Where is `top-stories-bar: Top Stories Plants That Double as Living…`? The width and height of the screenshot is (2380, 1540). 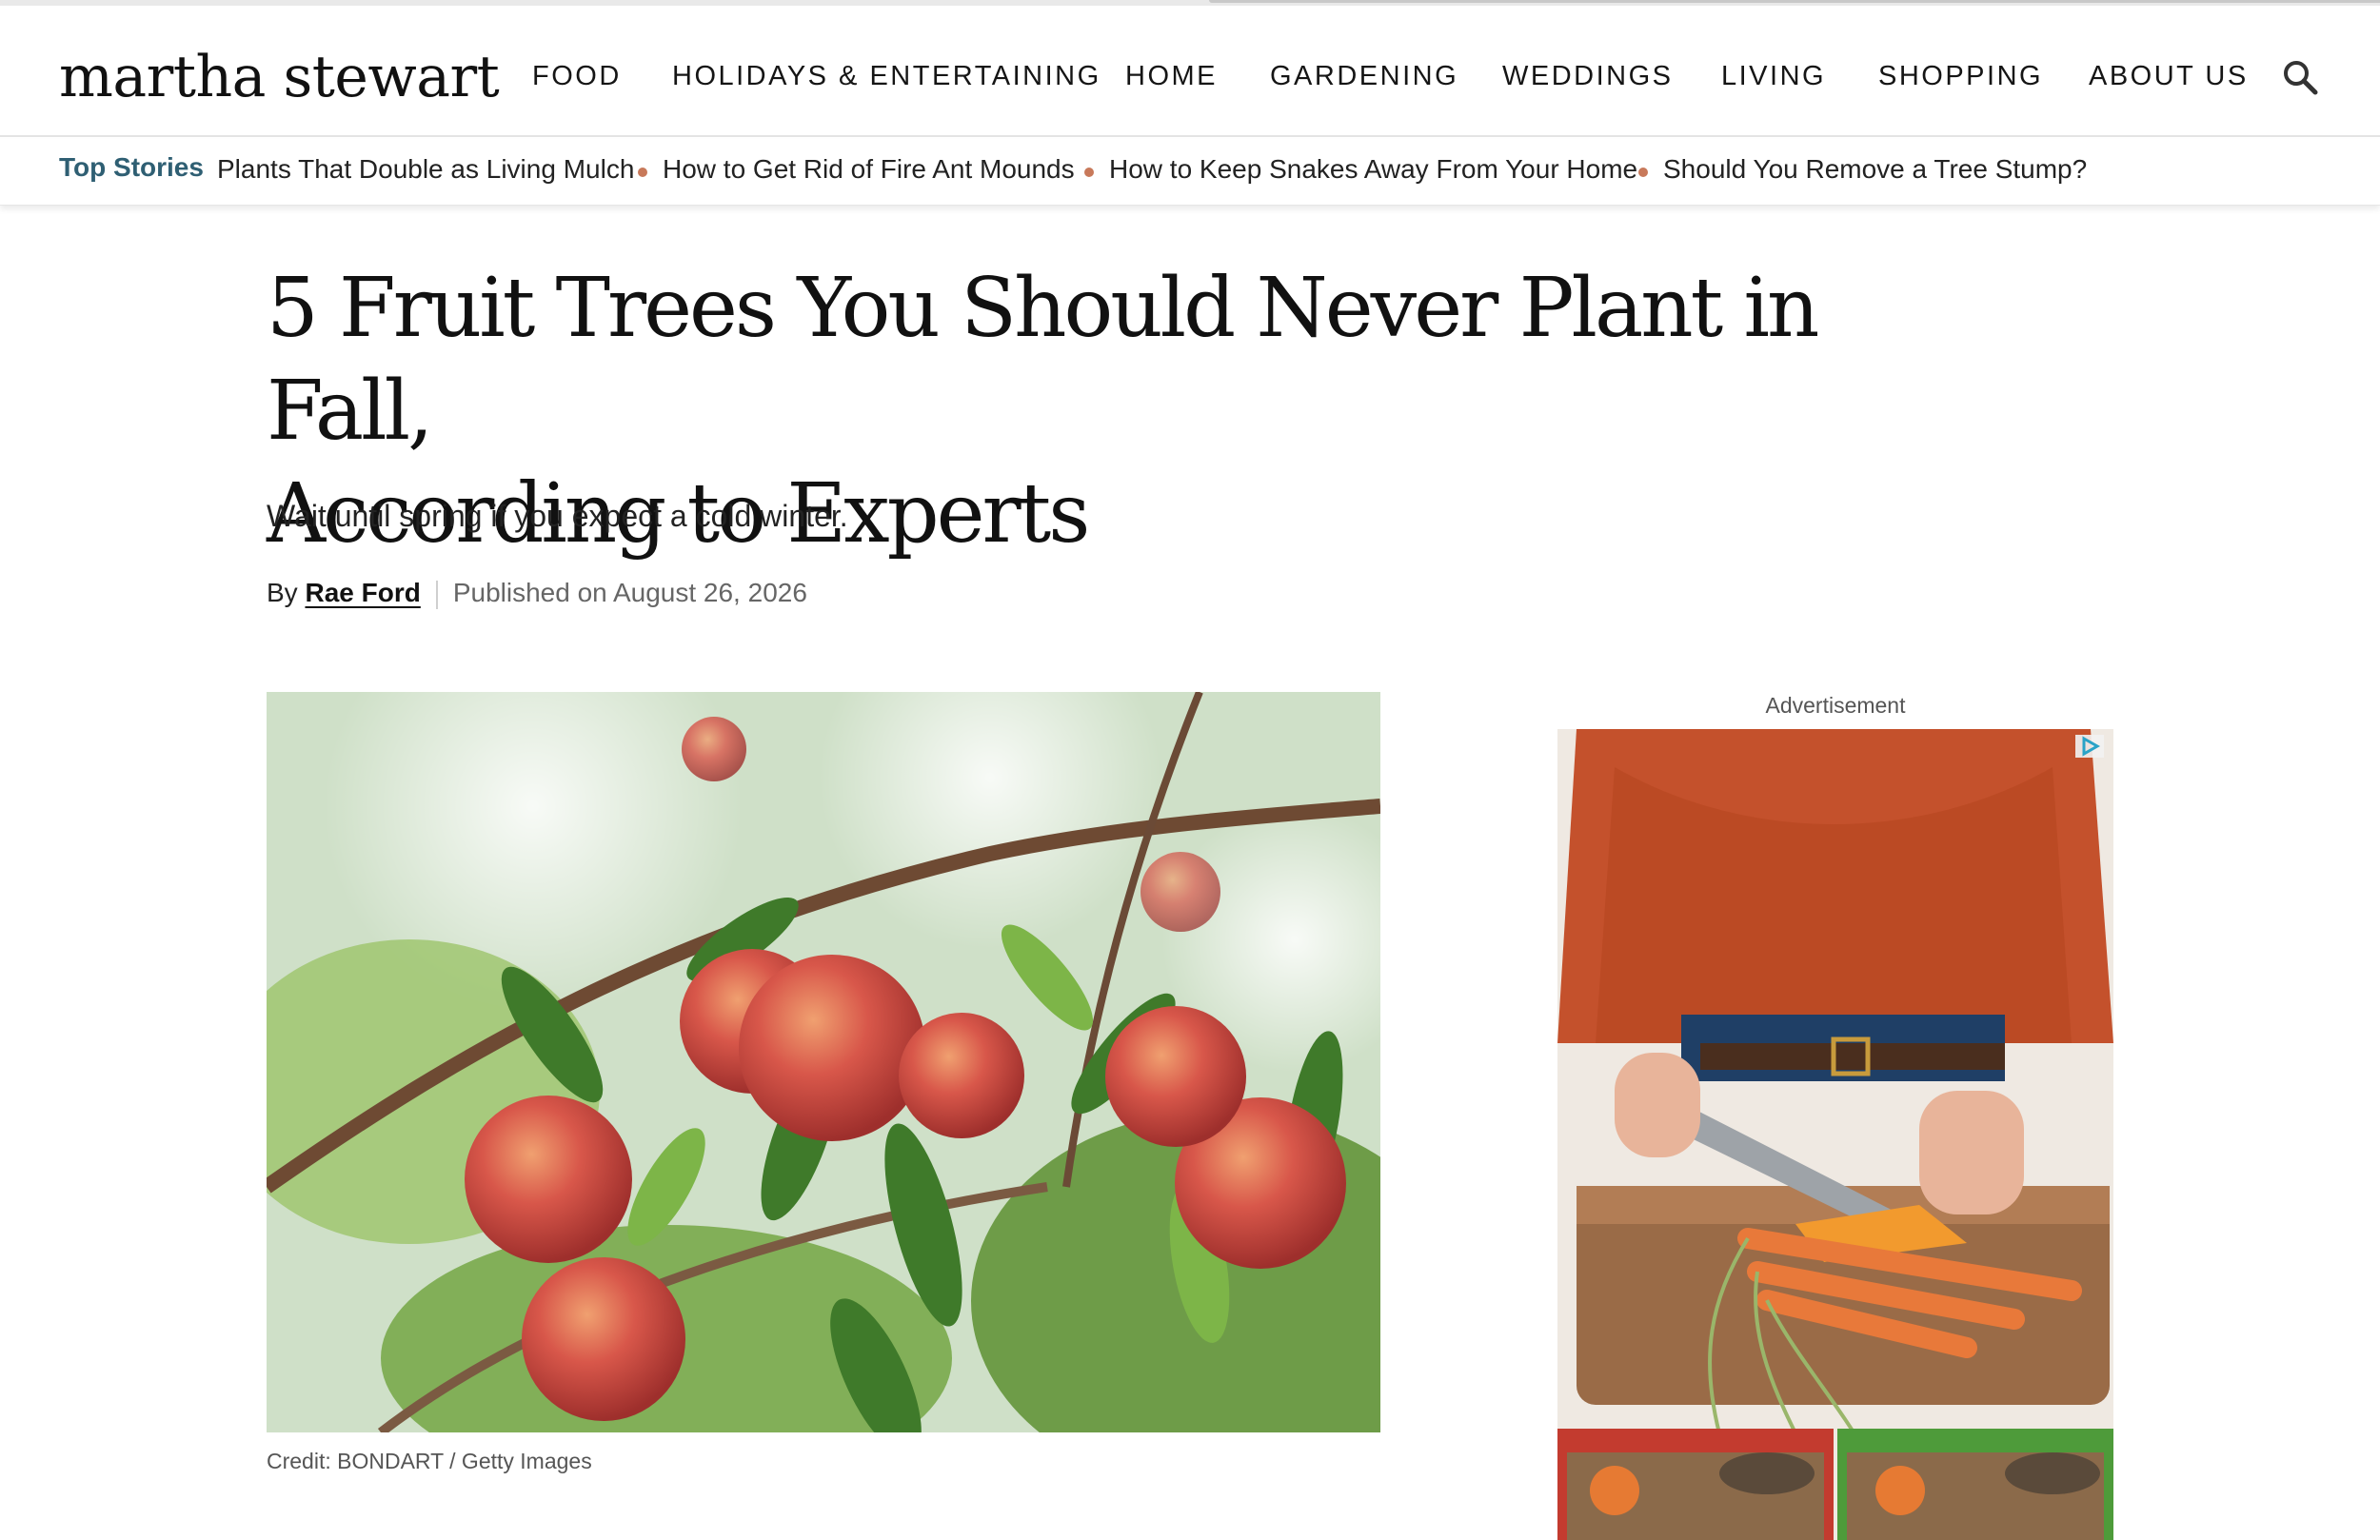 top-stories-bar: Top Stories Plants That Double as Living… is located at coordinates (1190, 172).